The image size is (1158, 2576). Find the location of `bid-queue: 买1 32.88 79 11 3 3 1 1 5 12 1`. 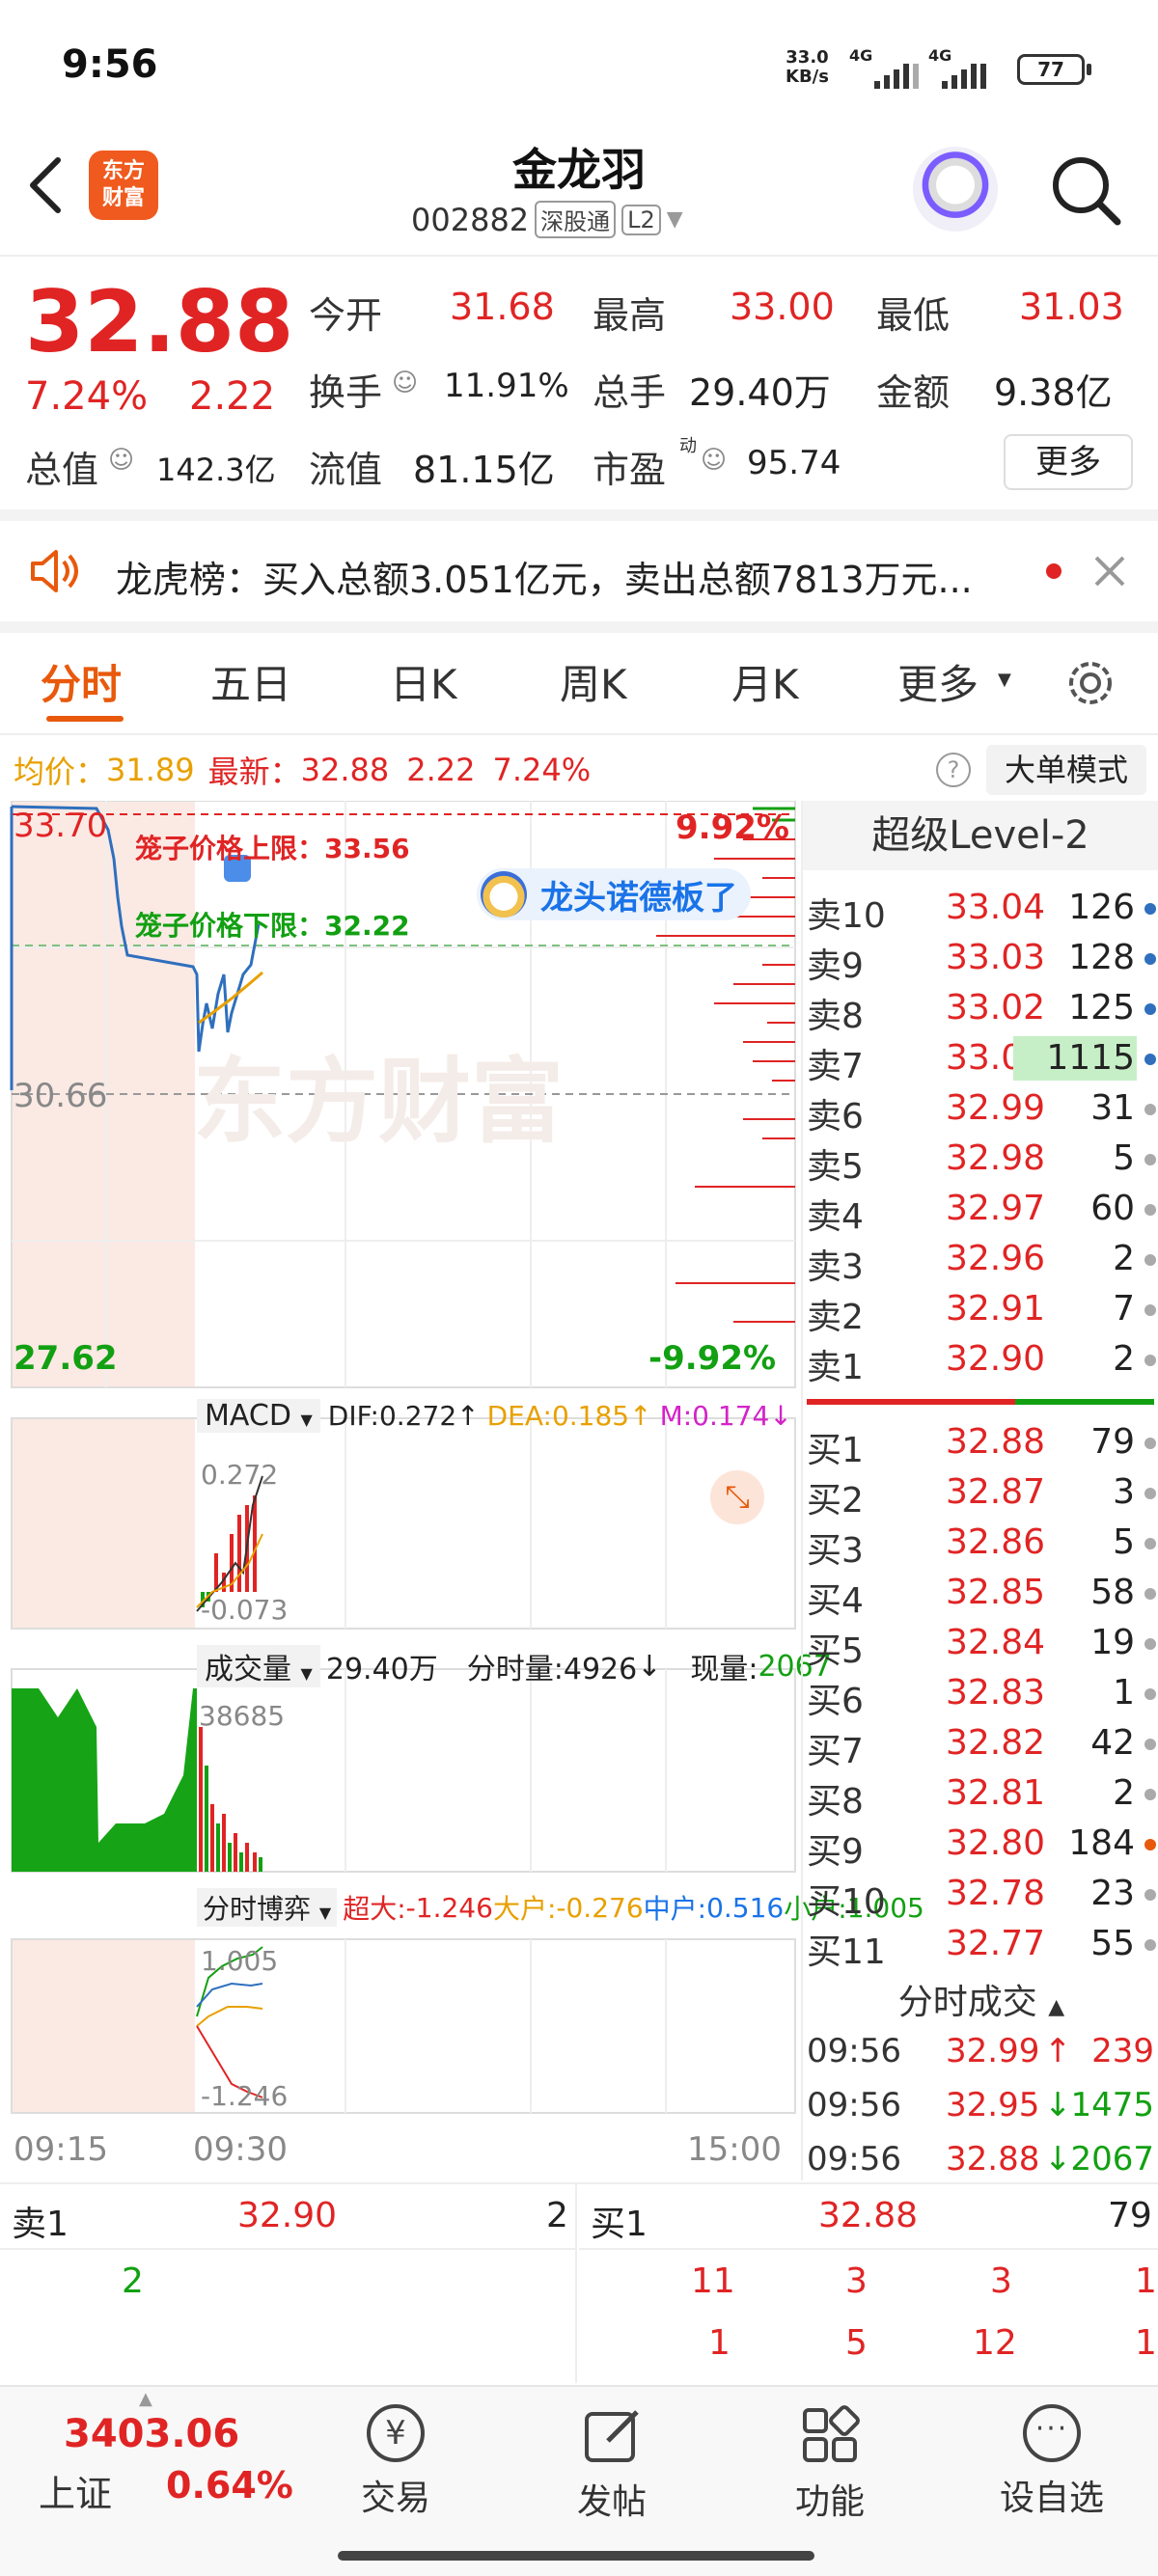

bid-queue: 买1 32.88 79 11 3 3 1 1 5 12 1 is located at coordinates (868, 2283).